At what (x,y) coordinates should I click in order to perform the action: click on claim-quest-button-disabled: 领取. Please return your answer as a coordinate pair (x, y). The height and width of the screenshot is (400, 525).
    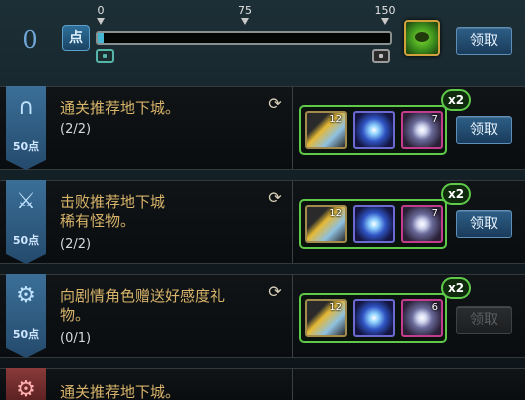
    Looking at the image, I should click on (484, 320).